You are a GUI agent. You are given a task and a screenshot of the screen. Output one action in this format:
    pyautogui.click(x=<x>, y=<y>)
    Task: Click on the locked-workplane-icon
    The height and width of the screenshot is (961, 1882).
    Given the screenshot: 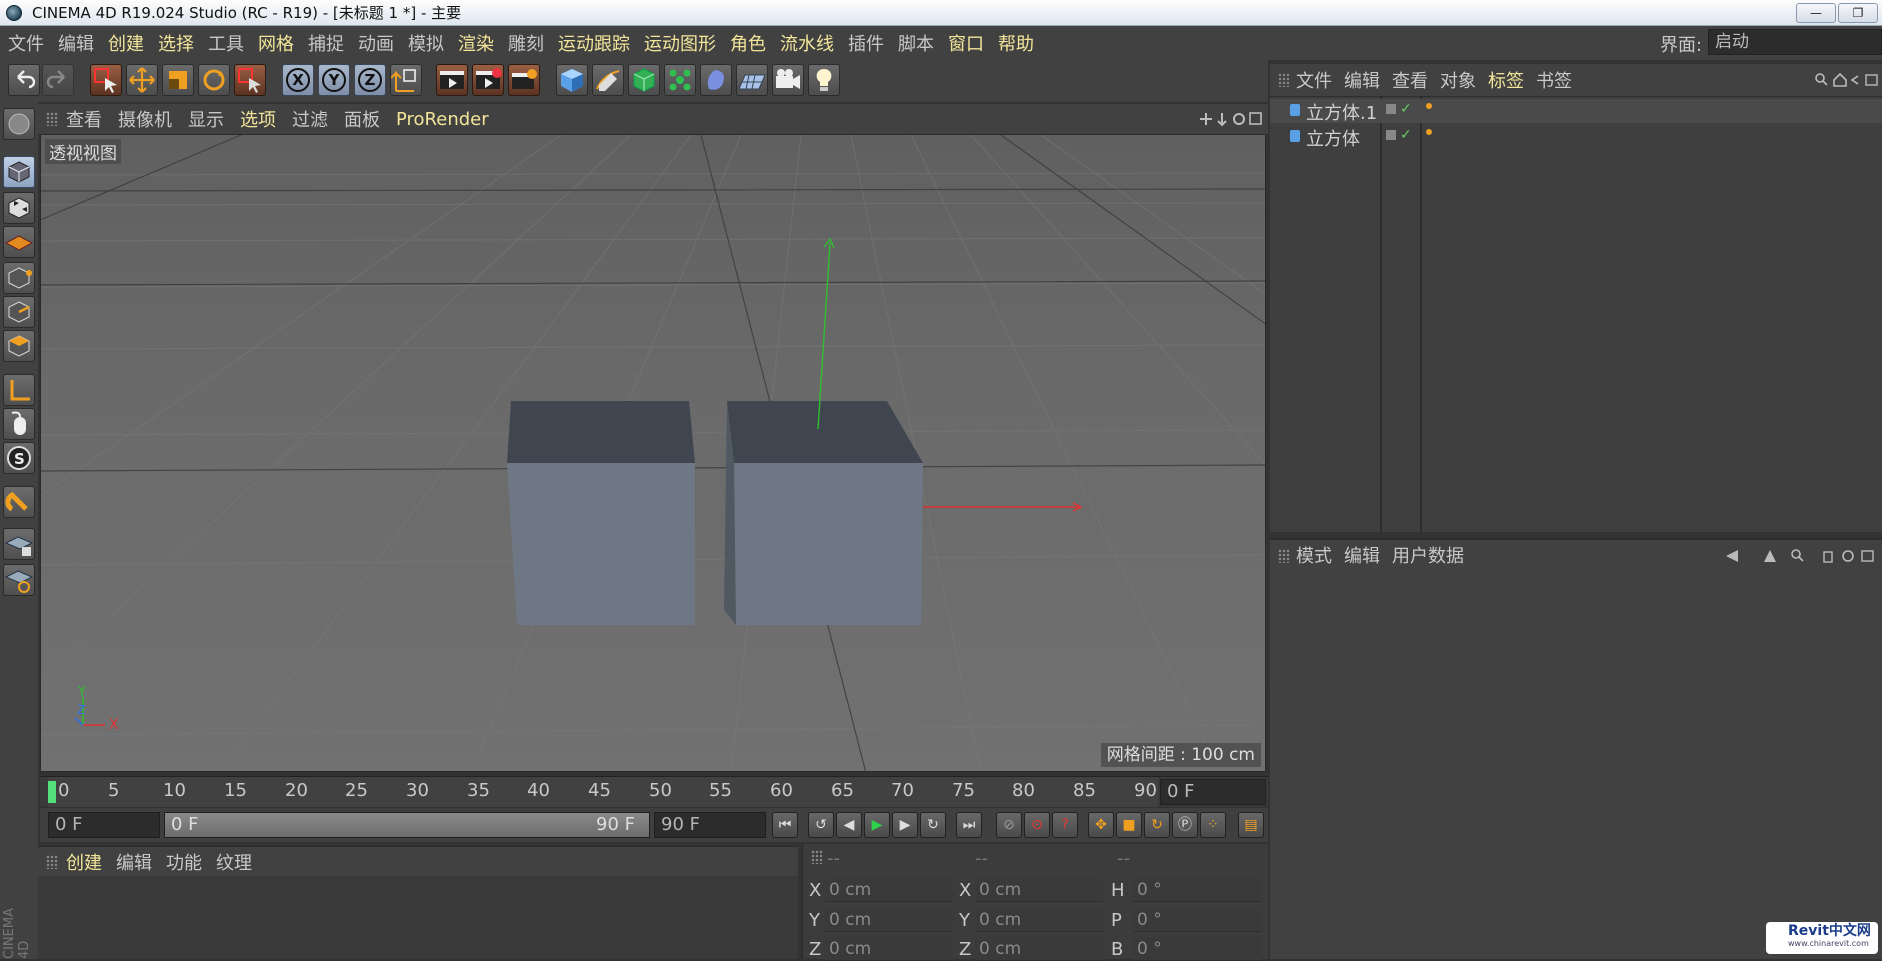 What is the action you would take?
    pyautogui.click(x=19, y=544)
    